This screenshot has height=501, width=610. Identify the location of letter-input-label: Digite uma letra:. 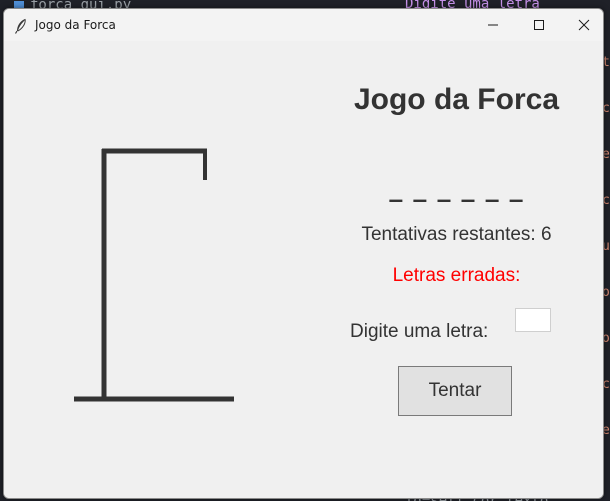
(419, 331).